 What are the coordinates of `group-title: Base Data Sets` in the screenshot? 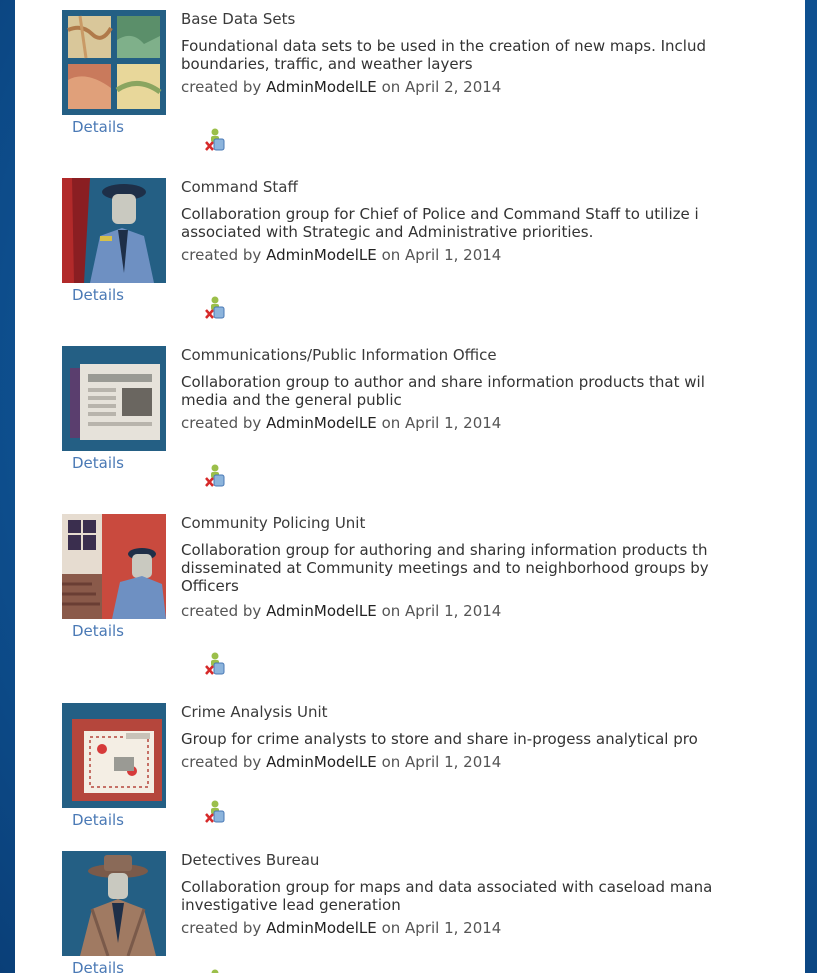 It's located at (493, 19).